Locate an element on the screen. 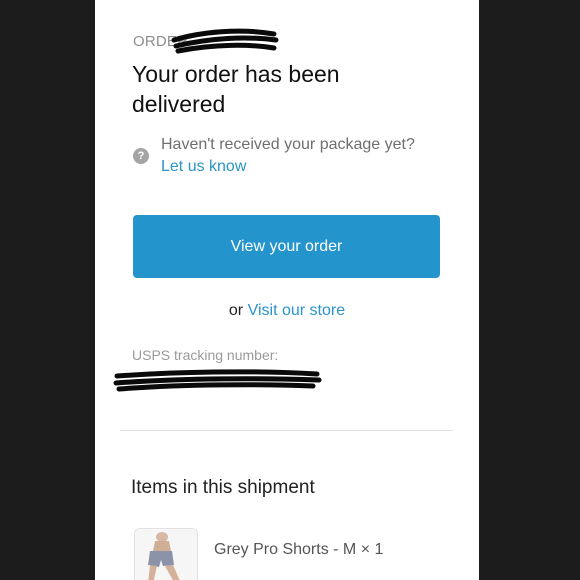  or-text: or is located at coordinates (236, 310).